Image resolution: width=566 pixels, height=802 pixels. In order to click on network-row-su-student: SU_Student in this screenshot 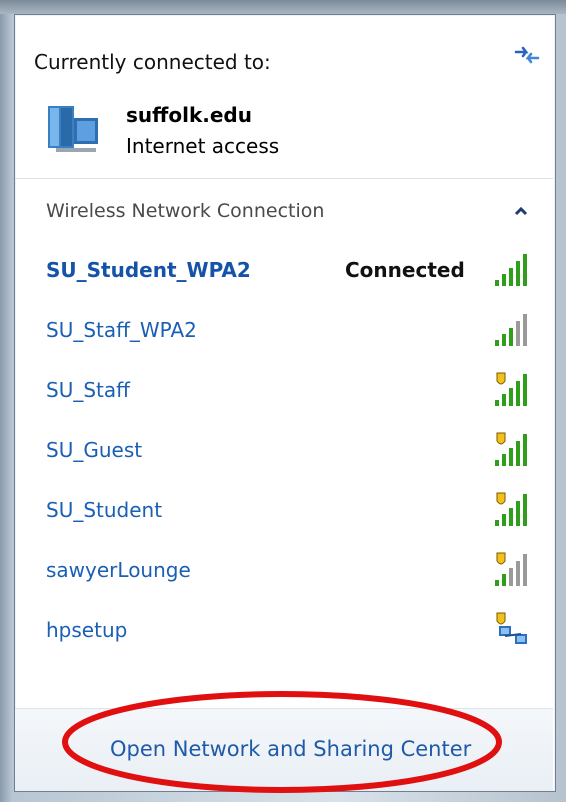, I will do `click(284, 510)`.